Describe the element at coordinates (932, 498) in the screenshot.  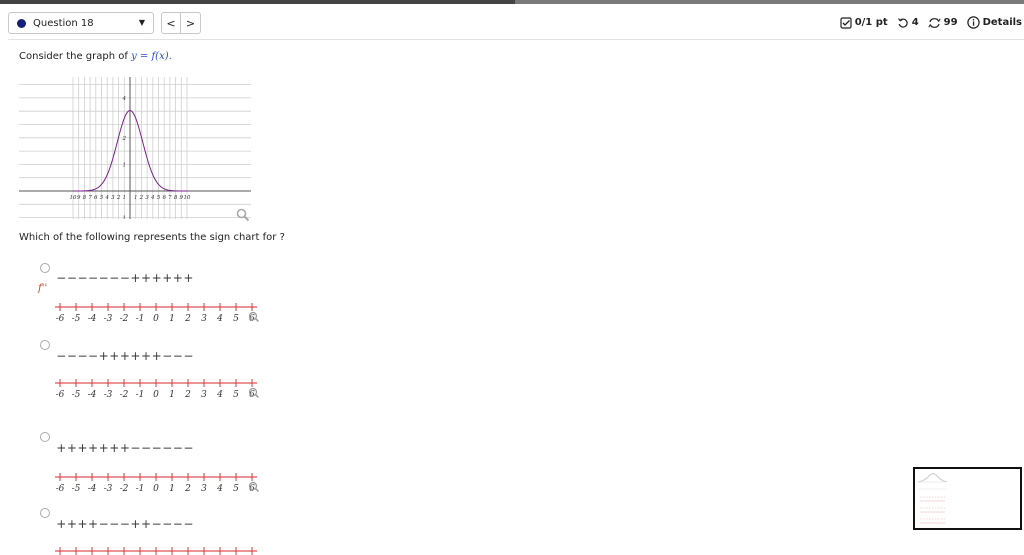
I see `thumbnail-preview-icon` at that location.